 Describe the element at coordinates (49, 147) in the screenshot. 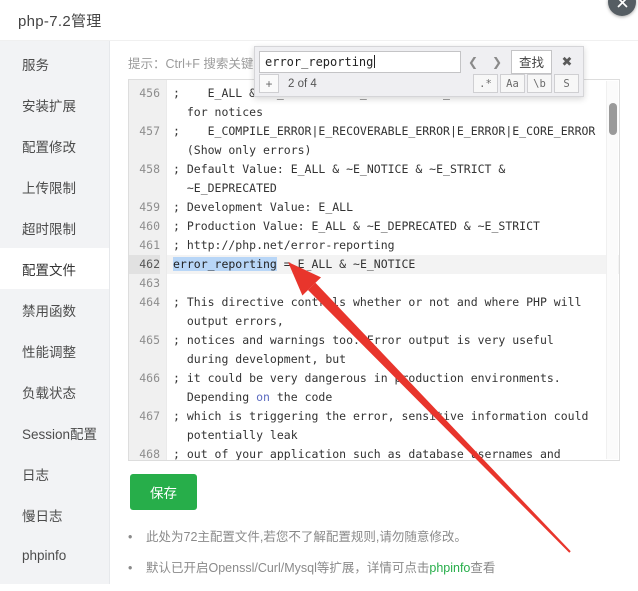

I see `sidebar-item-label: 配置修改` at that location.